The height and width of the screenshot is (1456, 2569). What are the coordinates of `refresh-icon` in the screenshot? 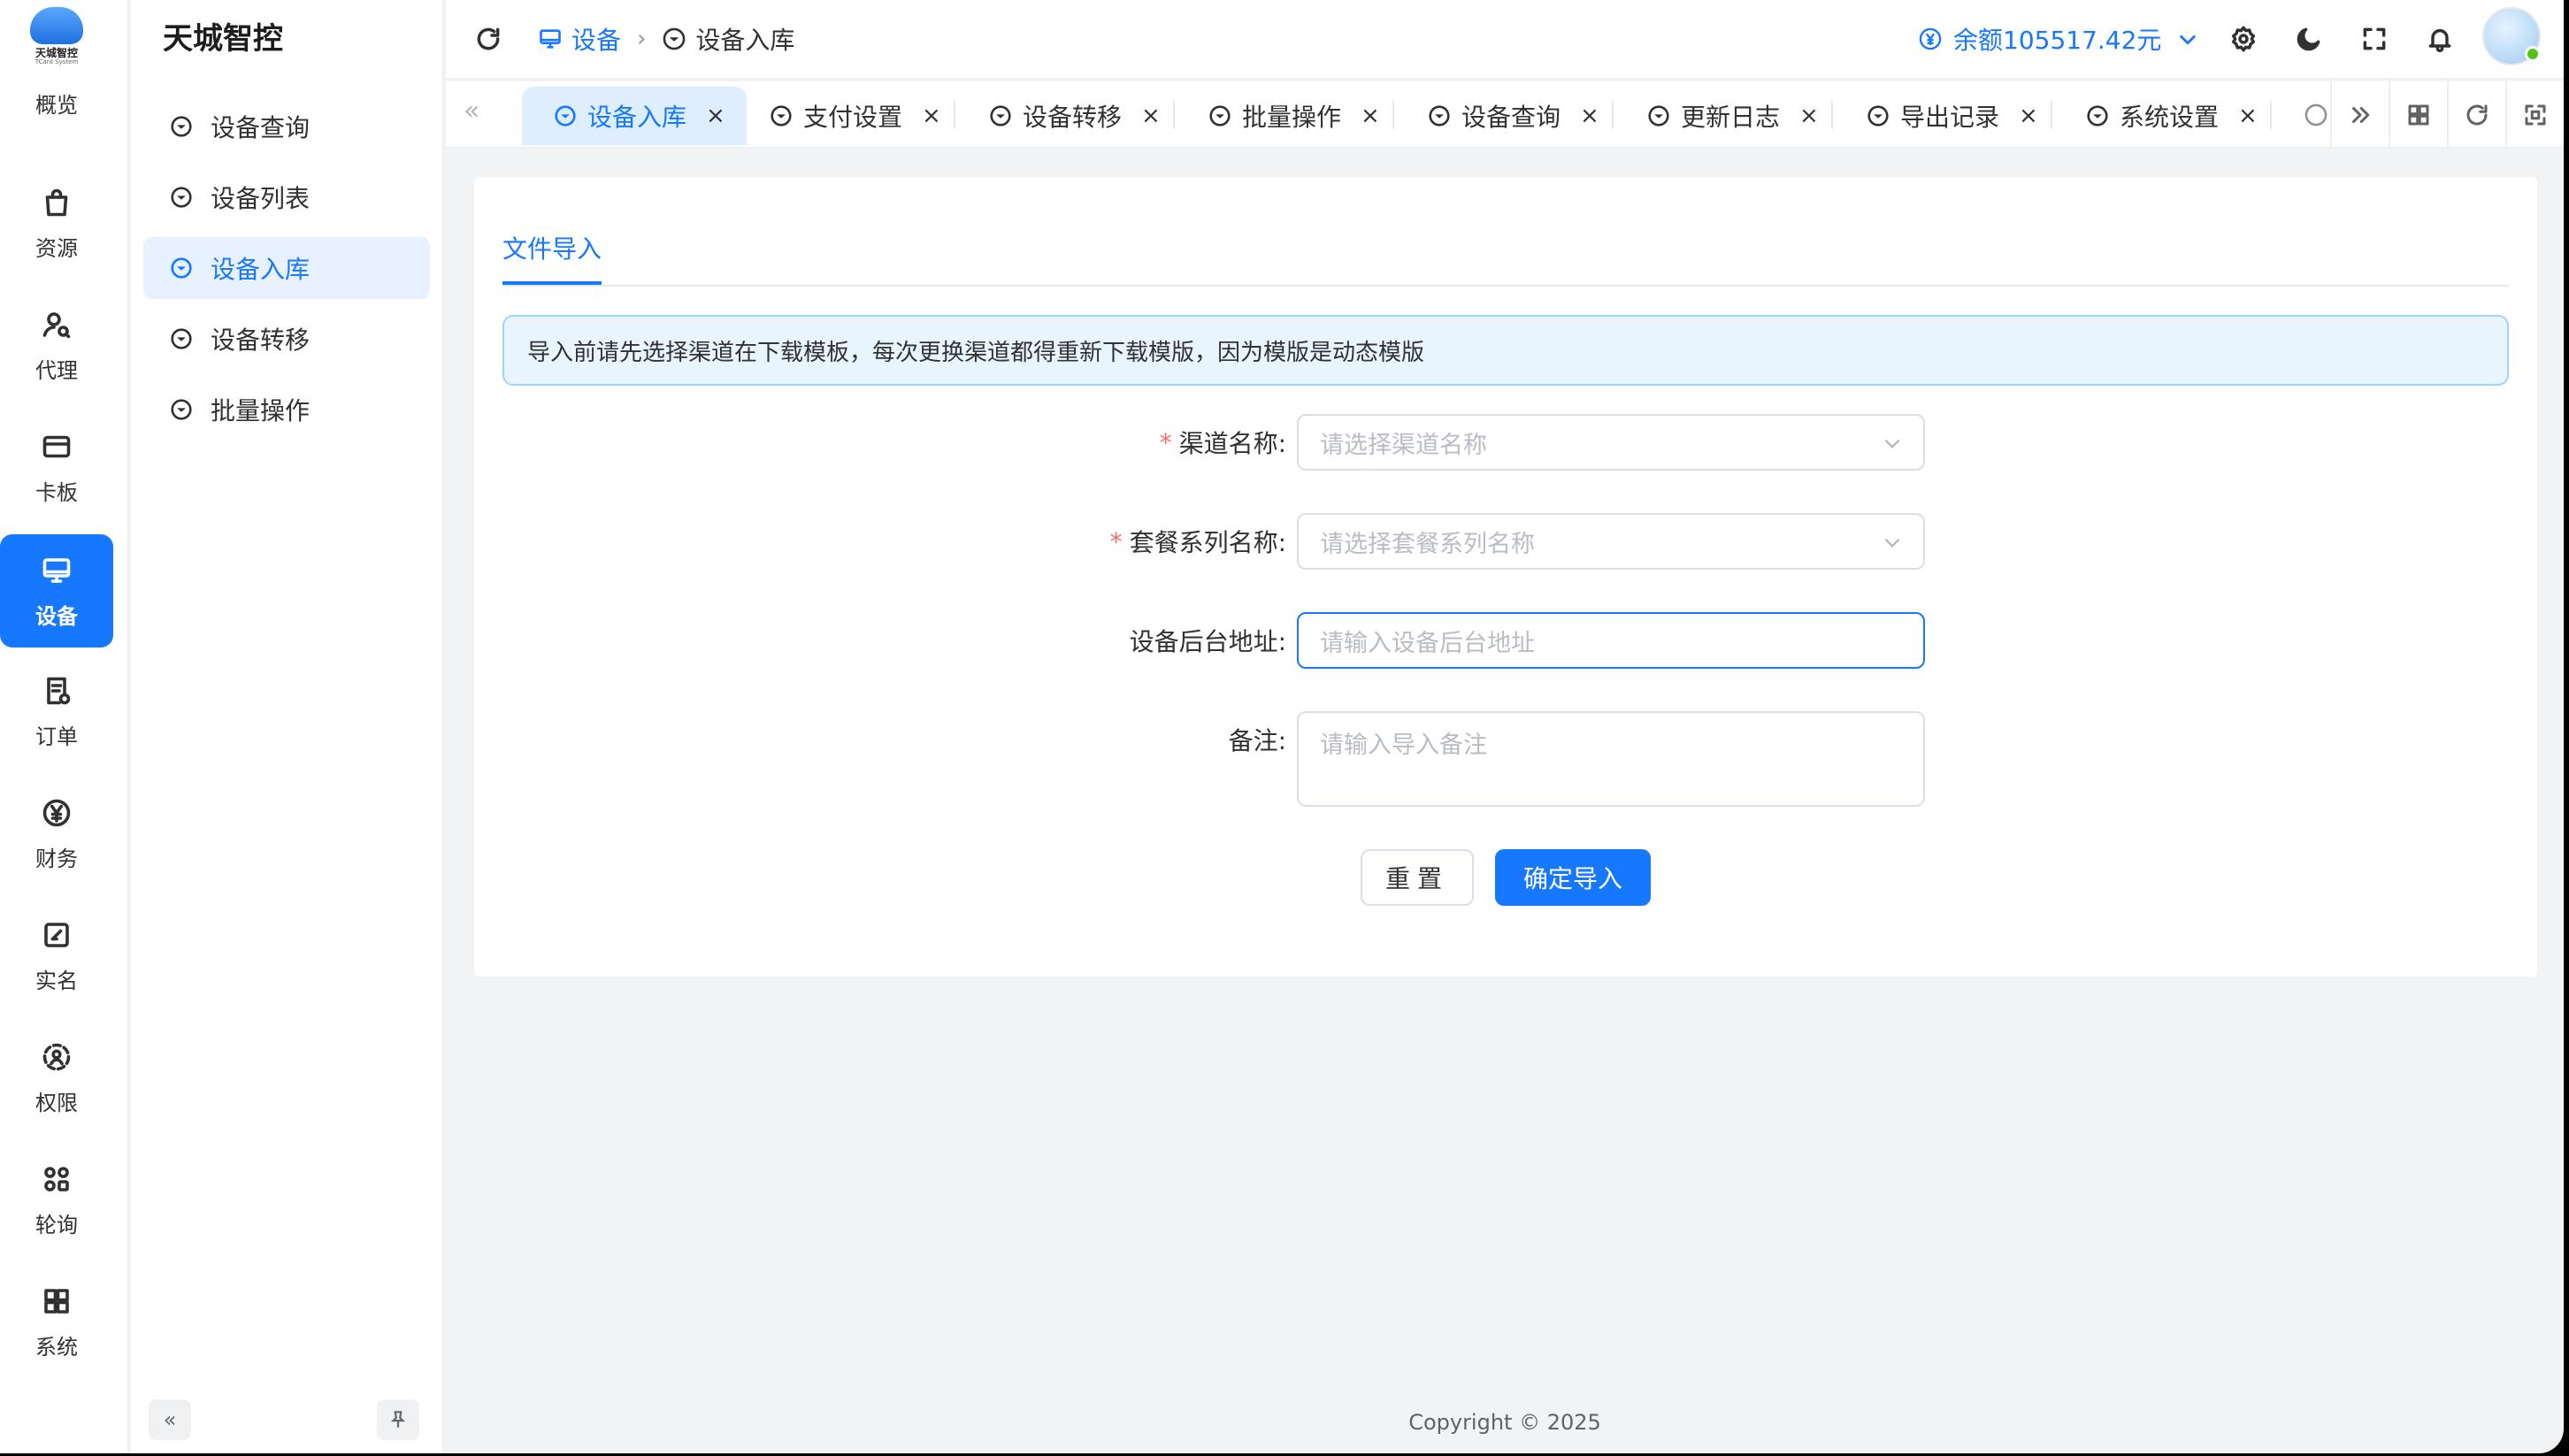 It's located at (2477, 115).